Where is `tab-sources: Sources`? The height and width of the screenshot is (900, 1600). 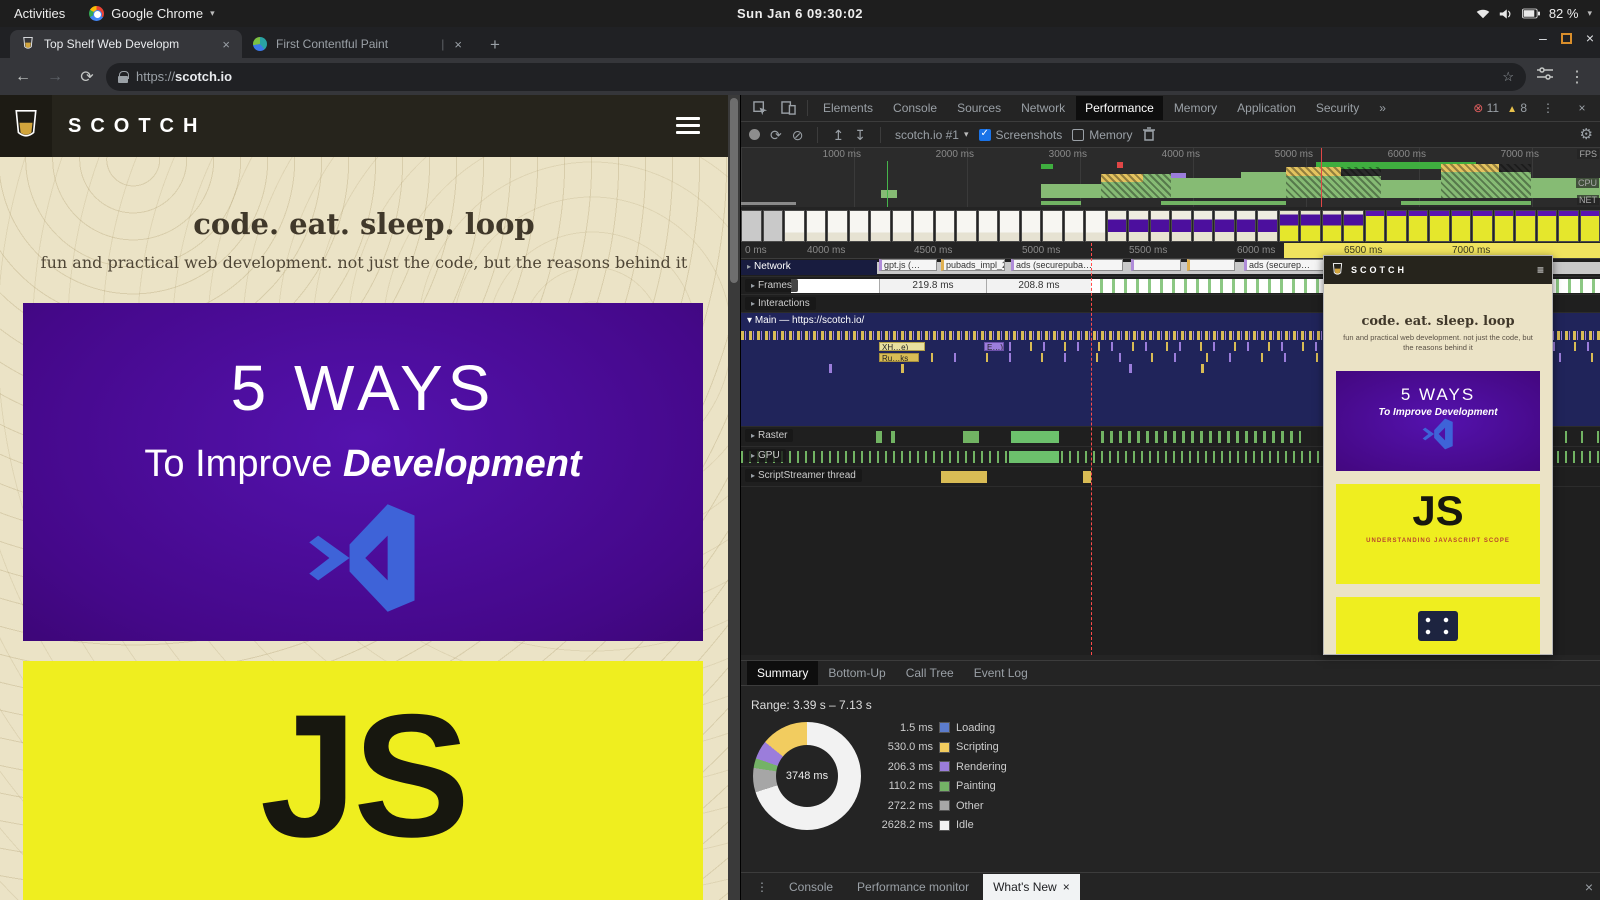
tab-sources: Sources is located at coordinates (979, 108).